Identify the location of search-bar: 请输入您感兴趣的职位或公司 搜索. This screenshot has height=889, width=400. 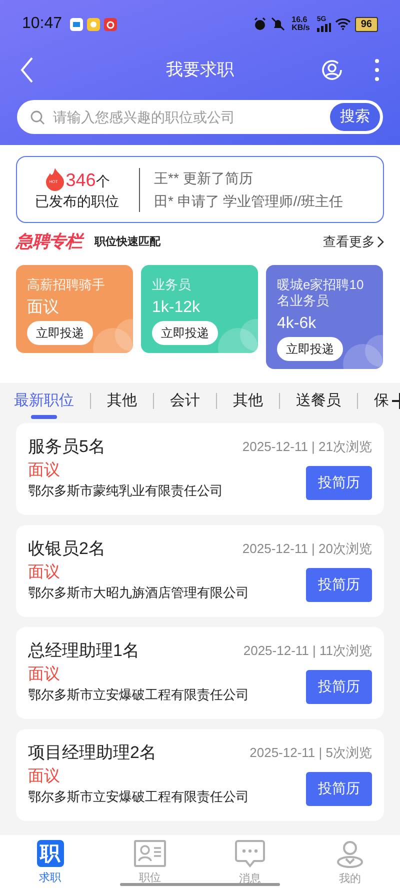
(200, 117).